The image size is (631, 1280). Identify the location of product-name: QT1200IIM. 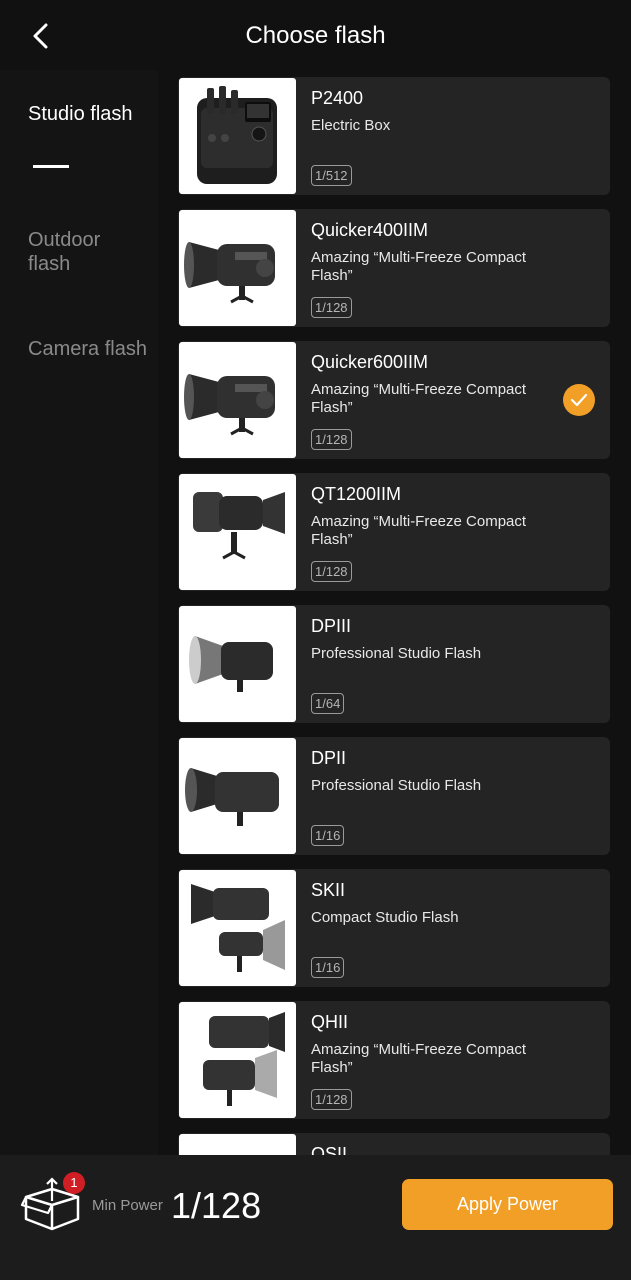
(356, 494).